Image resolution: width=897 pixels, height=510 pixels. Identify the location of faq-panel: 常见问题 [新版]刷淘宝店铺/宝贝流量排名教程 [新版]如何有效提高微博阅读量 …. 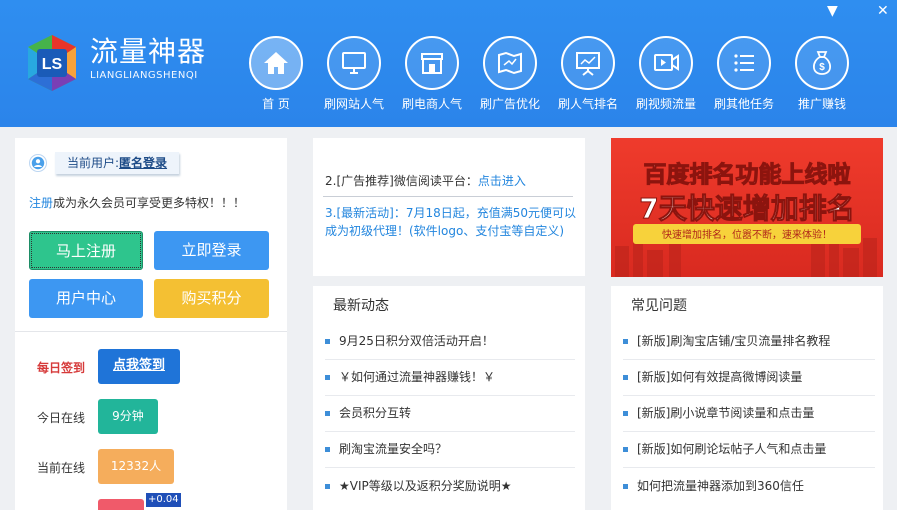
(747, 398).